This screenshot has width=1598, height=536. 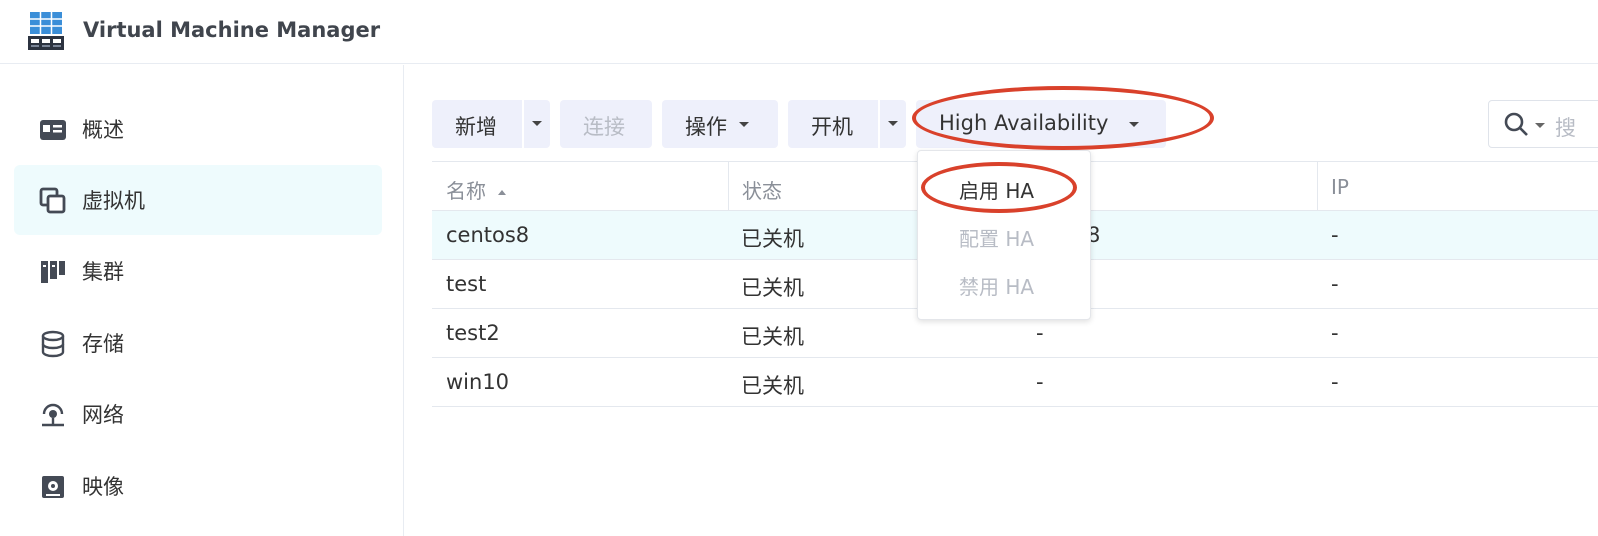 What do you see at coordinates (198, 343) in the screenshot?
I see `sidebar-item-storage: 存储` at bounding box center [198, 343].